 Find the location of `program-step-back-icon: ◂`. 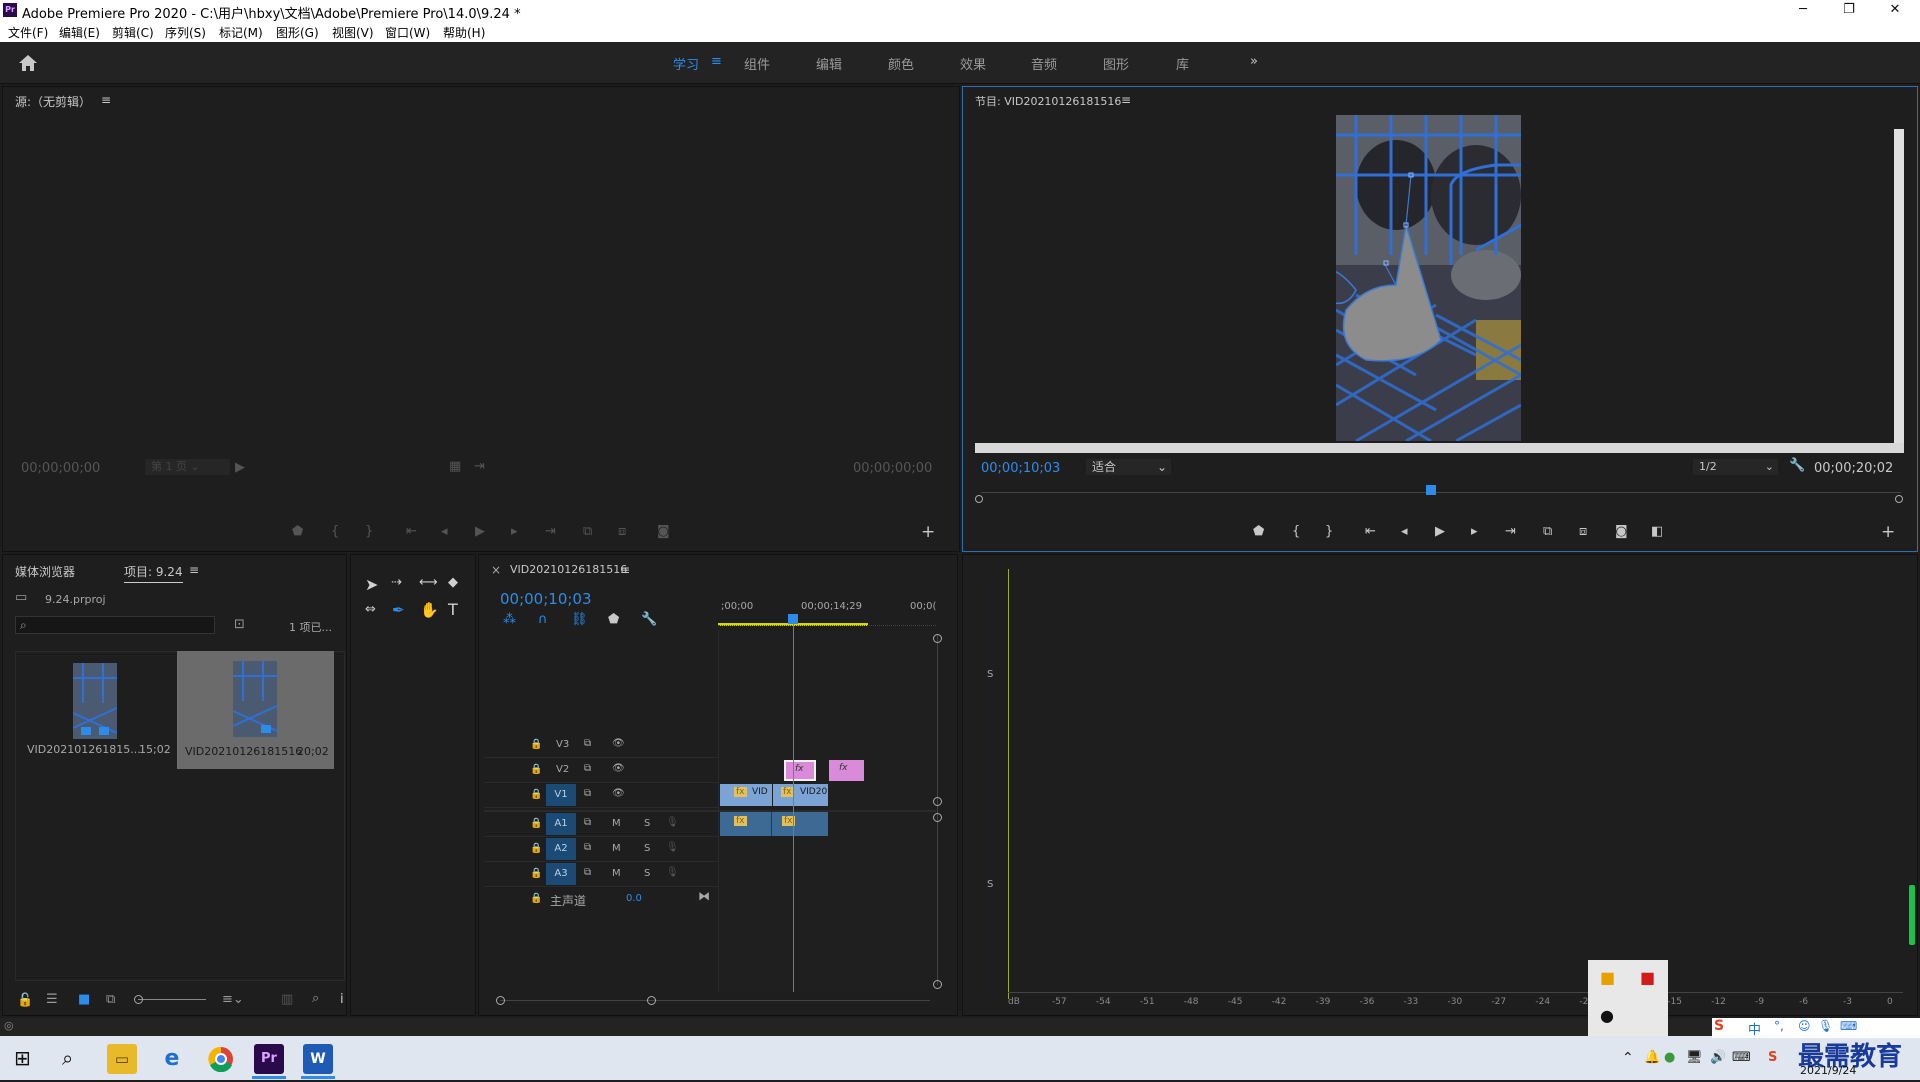

program-step-back-icon: ◂ is located at coordinates (1404, 531).